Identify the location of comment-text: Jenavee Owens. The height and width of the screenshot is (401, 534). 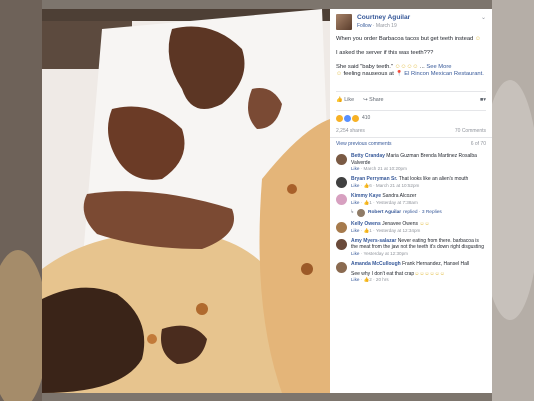
(400, 223).